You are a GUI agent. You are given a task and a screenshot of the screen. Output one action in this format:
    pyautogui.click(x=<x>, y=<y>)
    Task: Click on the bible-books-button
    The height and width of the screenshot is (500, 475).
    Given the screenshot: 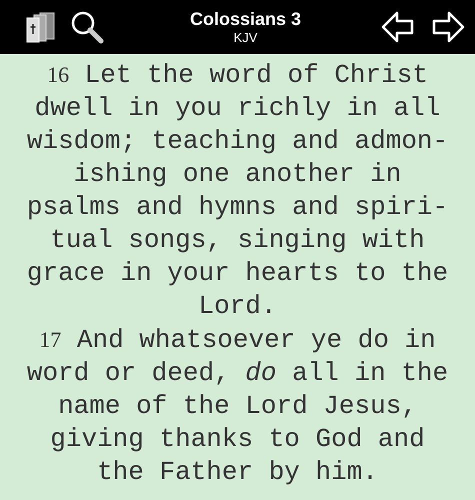 What is the action you would take?
    pyautogui.click(x=41, y=27)
    